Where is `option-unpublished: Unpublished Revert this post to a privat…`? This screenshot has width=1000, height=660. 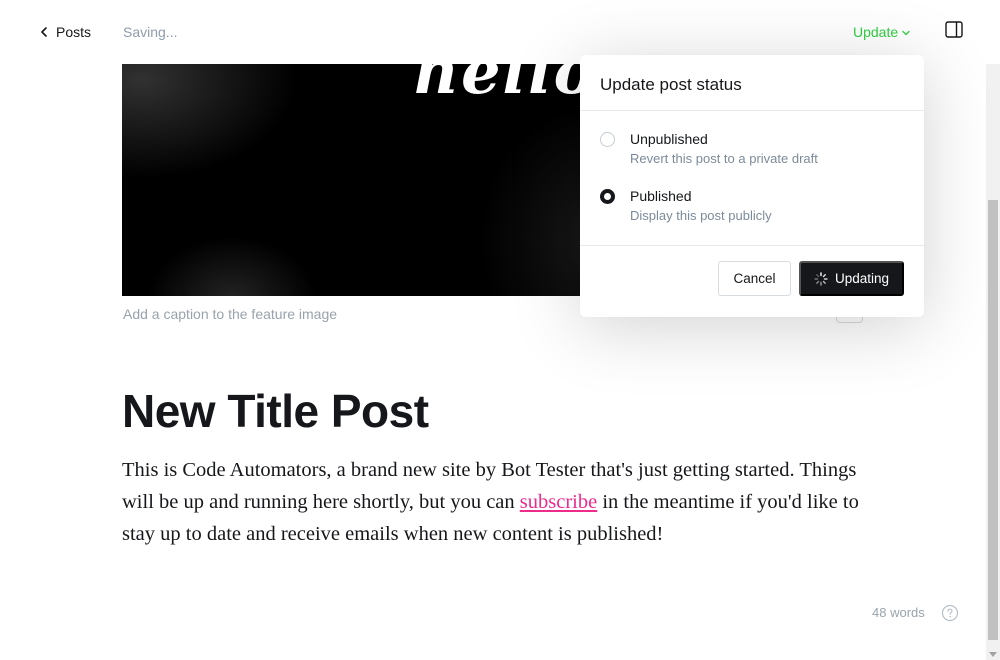 option-unpublished: Unpublished Revert this post to a privat… is located at coordinates (750, 150).